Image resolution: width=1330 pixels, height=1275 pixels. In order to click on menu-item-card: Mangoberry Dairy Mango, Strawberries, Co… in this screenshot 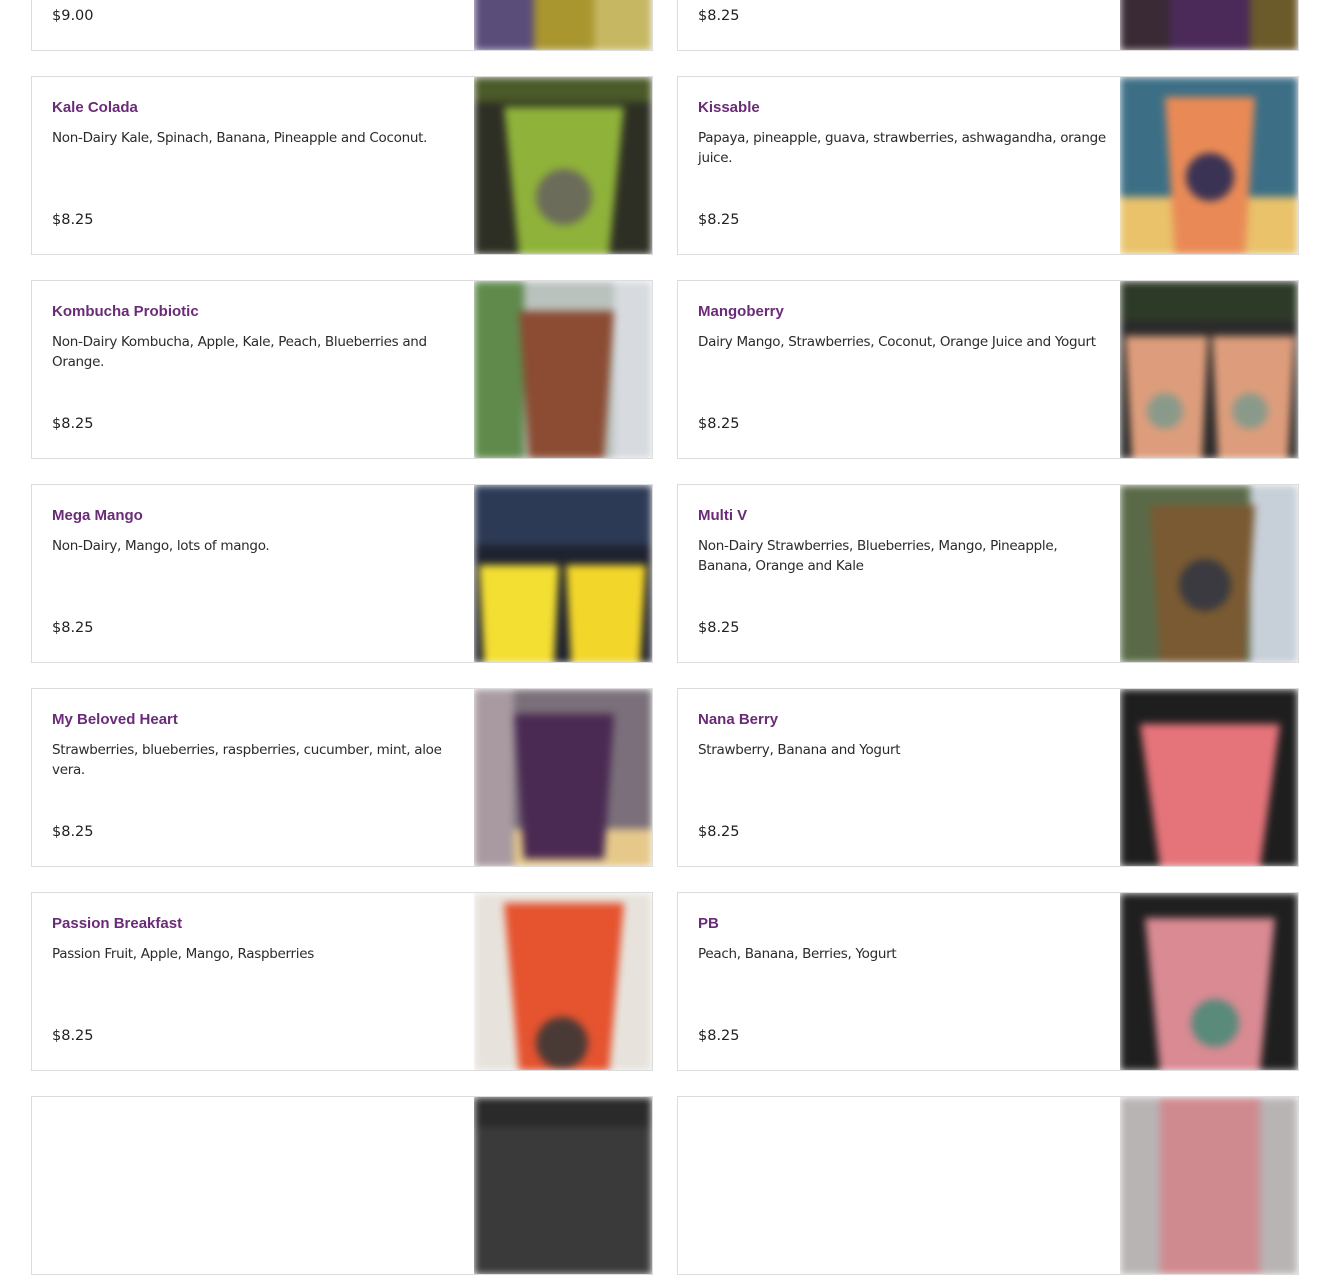, I will do `click(988, 369)`.